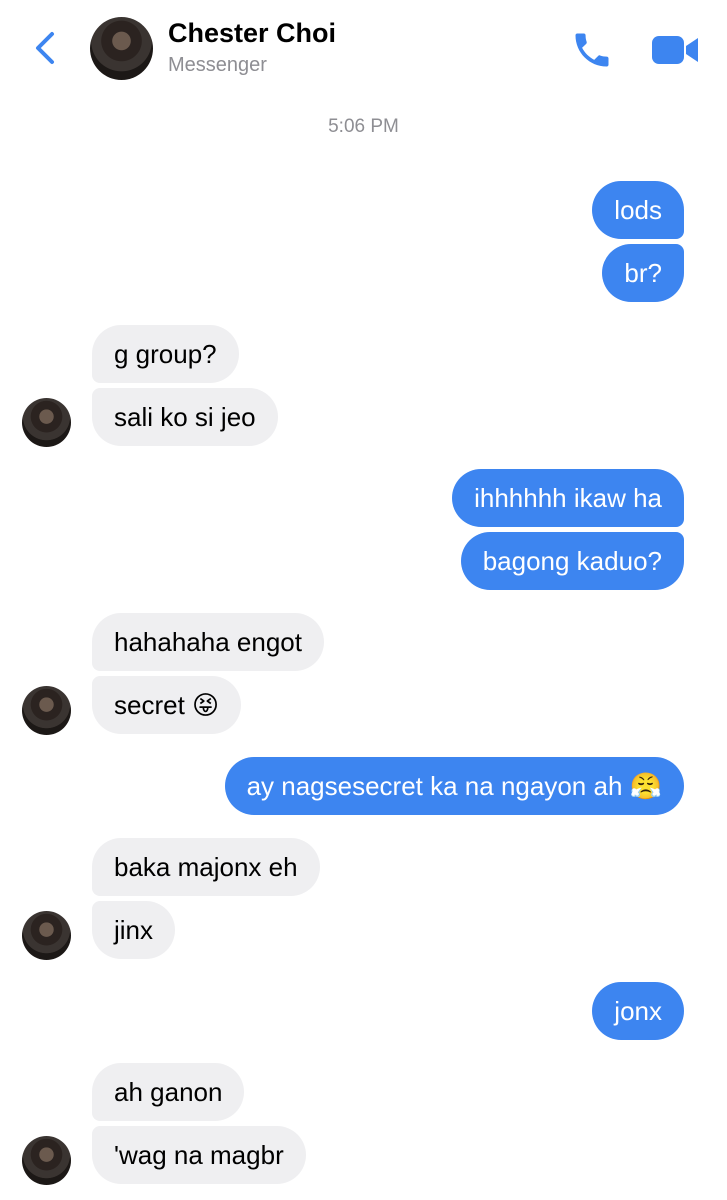 The image size is (727, 1200). Describe the element at coordinates (363, 50) in the screenshot. I see `conversation-header: Chester Choi Messenger` at that location.